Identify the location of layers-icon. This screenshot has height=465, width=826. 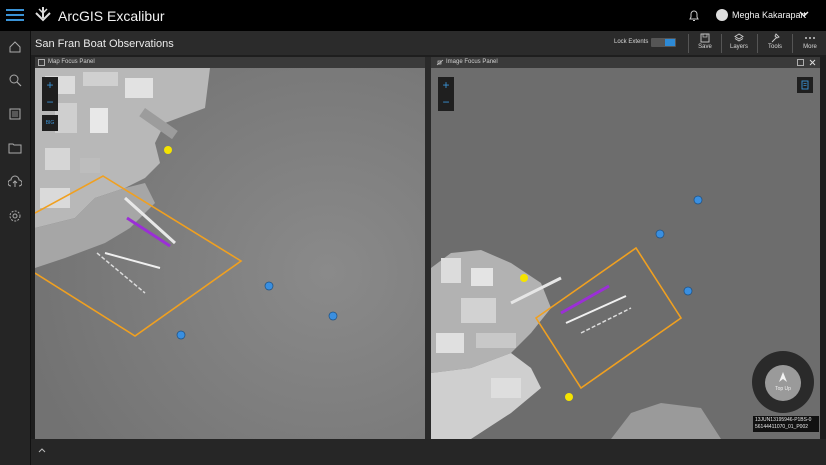
(739, 37).